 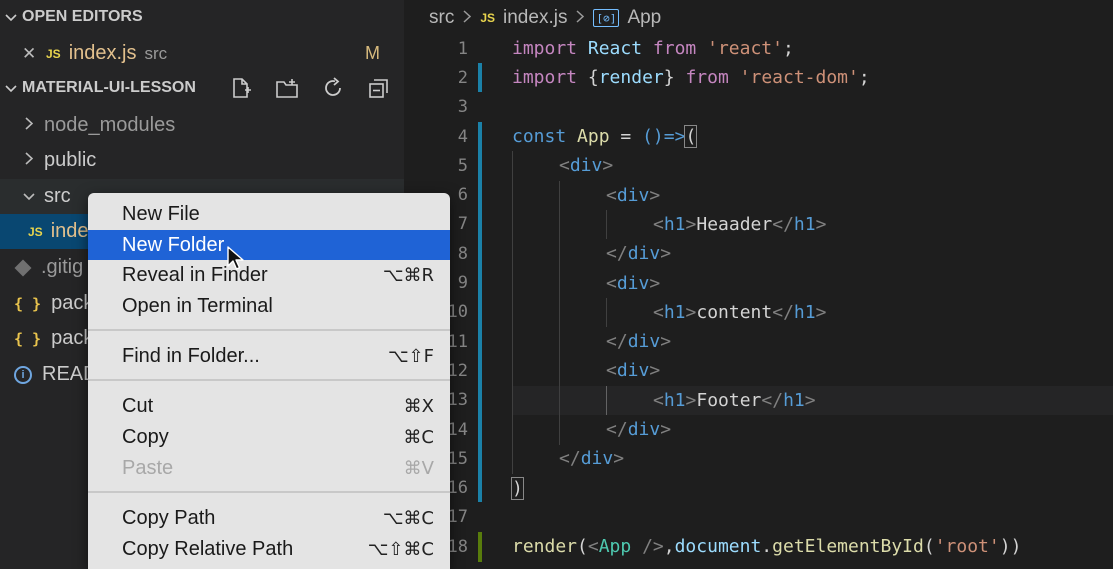 I want to click on code-line: 10 <h1>content</h1>, so click(x=758, y=312).